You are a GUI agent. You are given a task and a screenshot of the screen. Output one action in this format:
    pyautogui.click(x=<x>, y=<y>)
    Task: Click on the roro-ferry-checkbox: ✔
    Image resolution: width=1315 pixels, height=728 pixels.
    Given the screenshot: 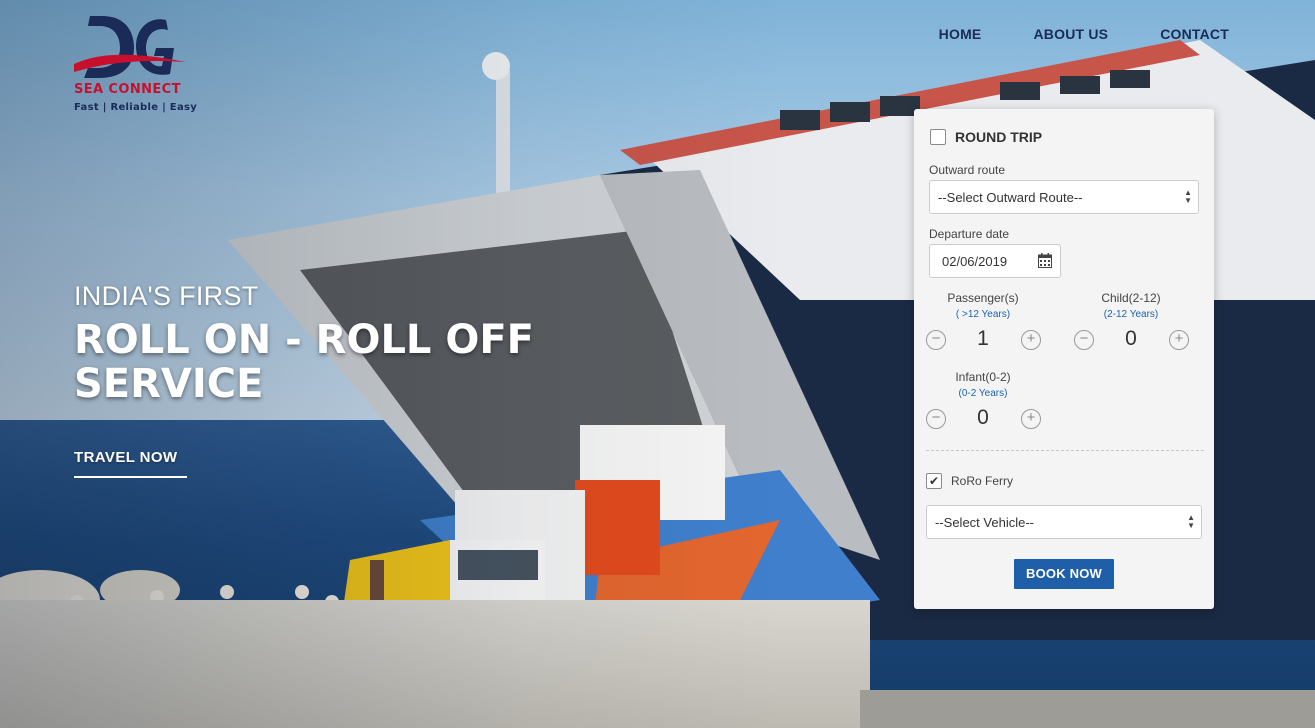 What is the action you would take?
    pyautogui.click(x=934, y=481)
    